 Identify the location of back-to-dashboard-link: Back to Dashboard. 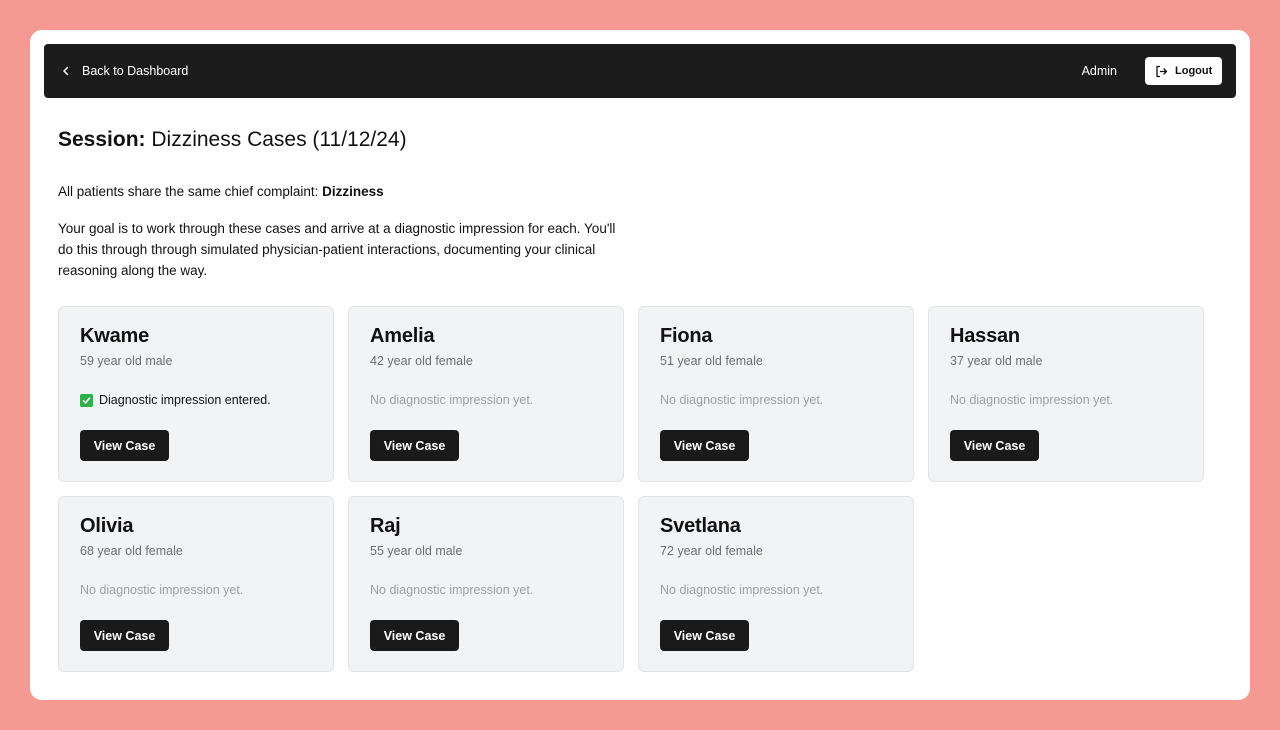
(124, 71).